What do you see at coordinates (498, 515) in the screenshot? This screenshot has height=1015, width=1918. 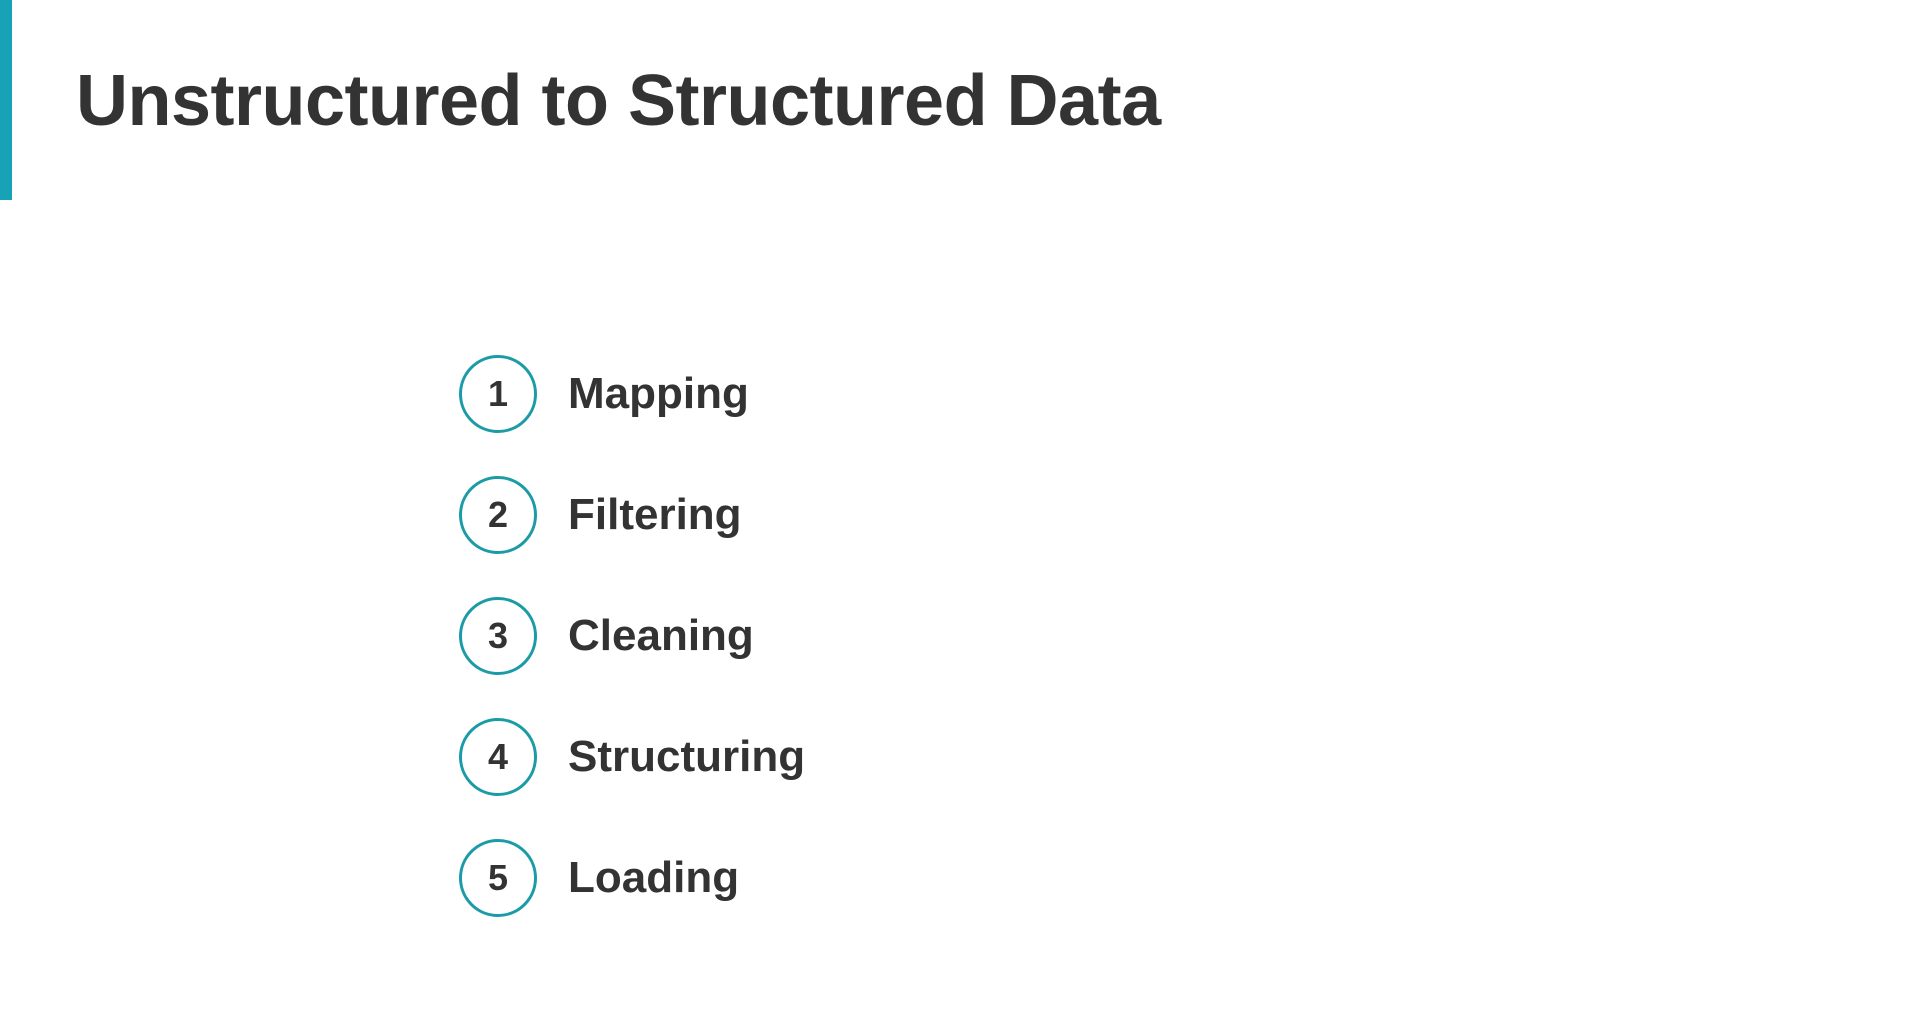 I see `step-number-circle: 2` at bounding box center [498, 515].